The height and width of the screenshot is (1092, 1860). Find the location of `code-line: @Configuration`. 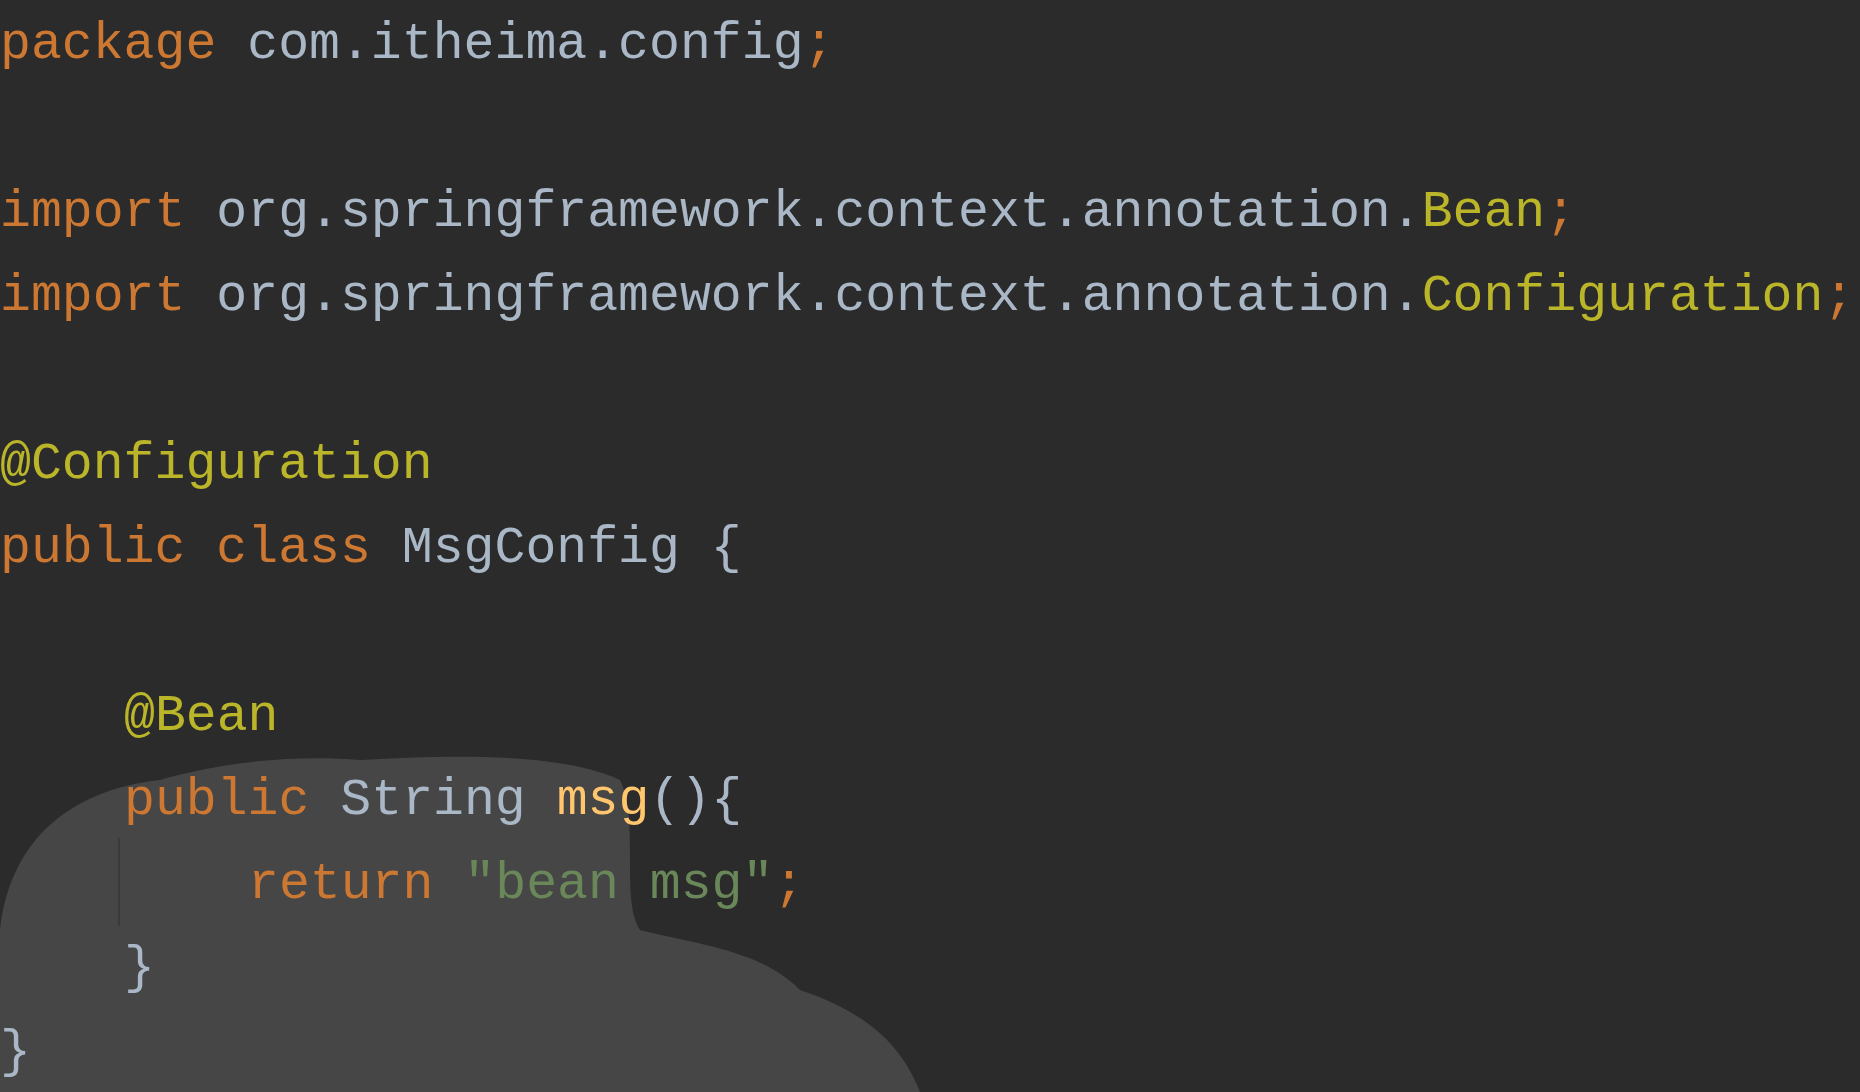

code-line: @Configuration is located at coordinates (216, 464).